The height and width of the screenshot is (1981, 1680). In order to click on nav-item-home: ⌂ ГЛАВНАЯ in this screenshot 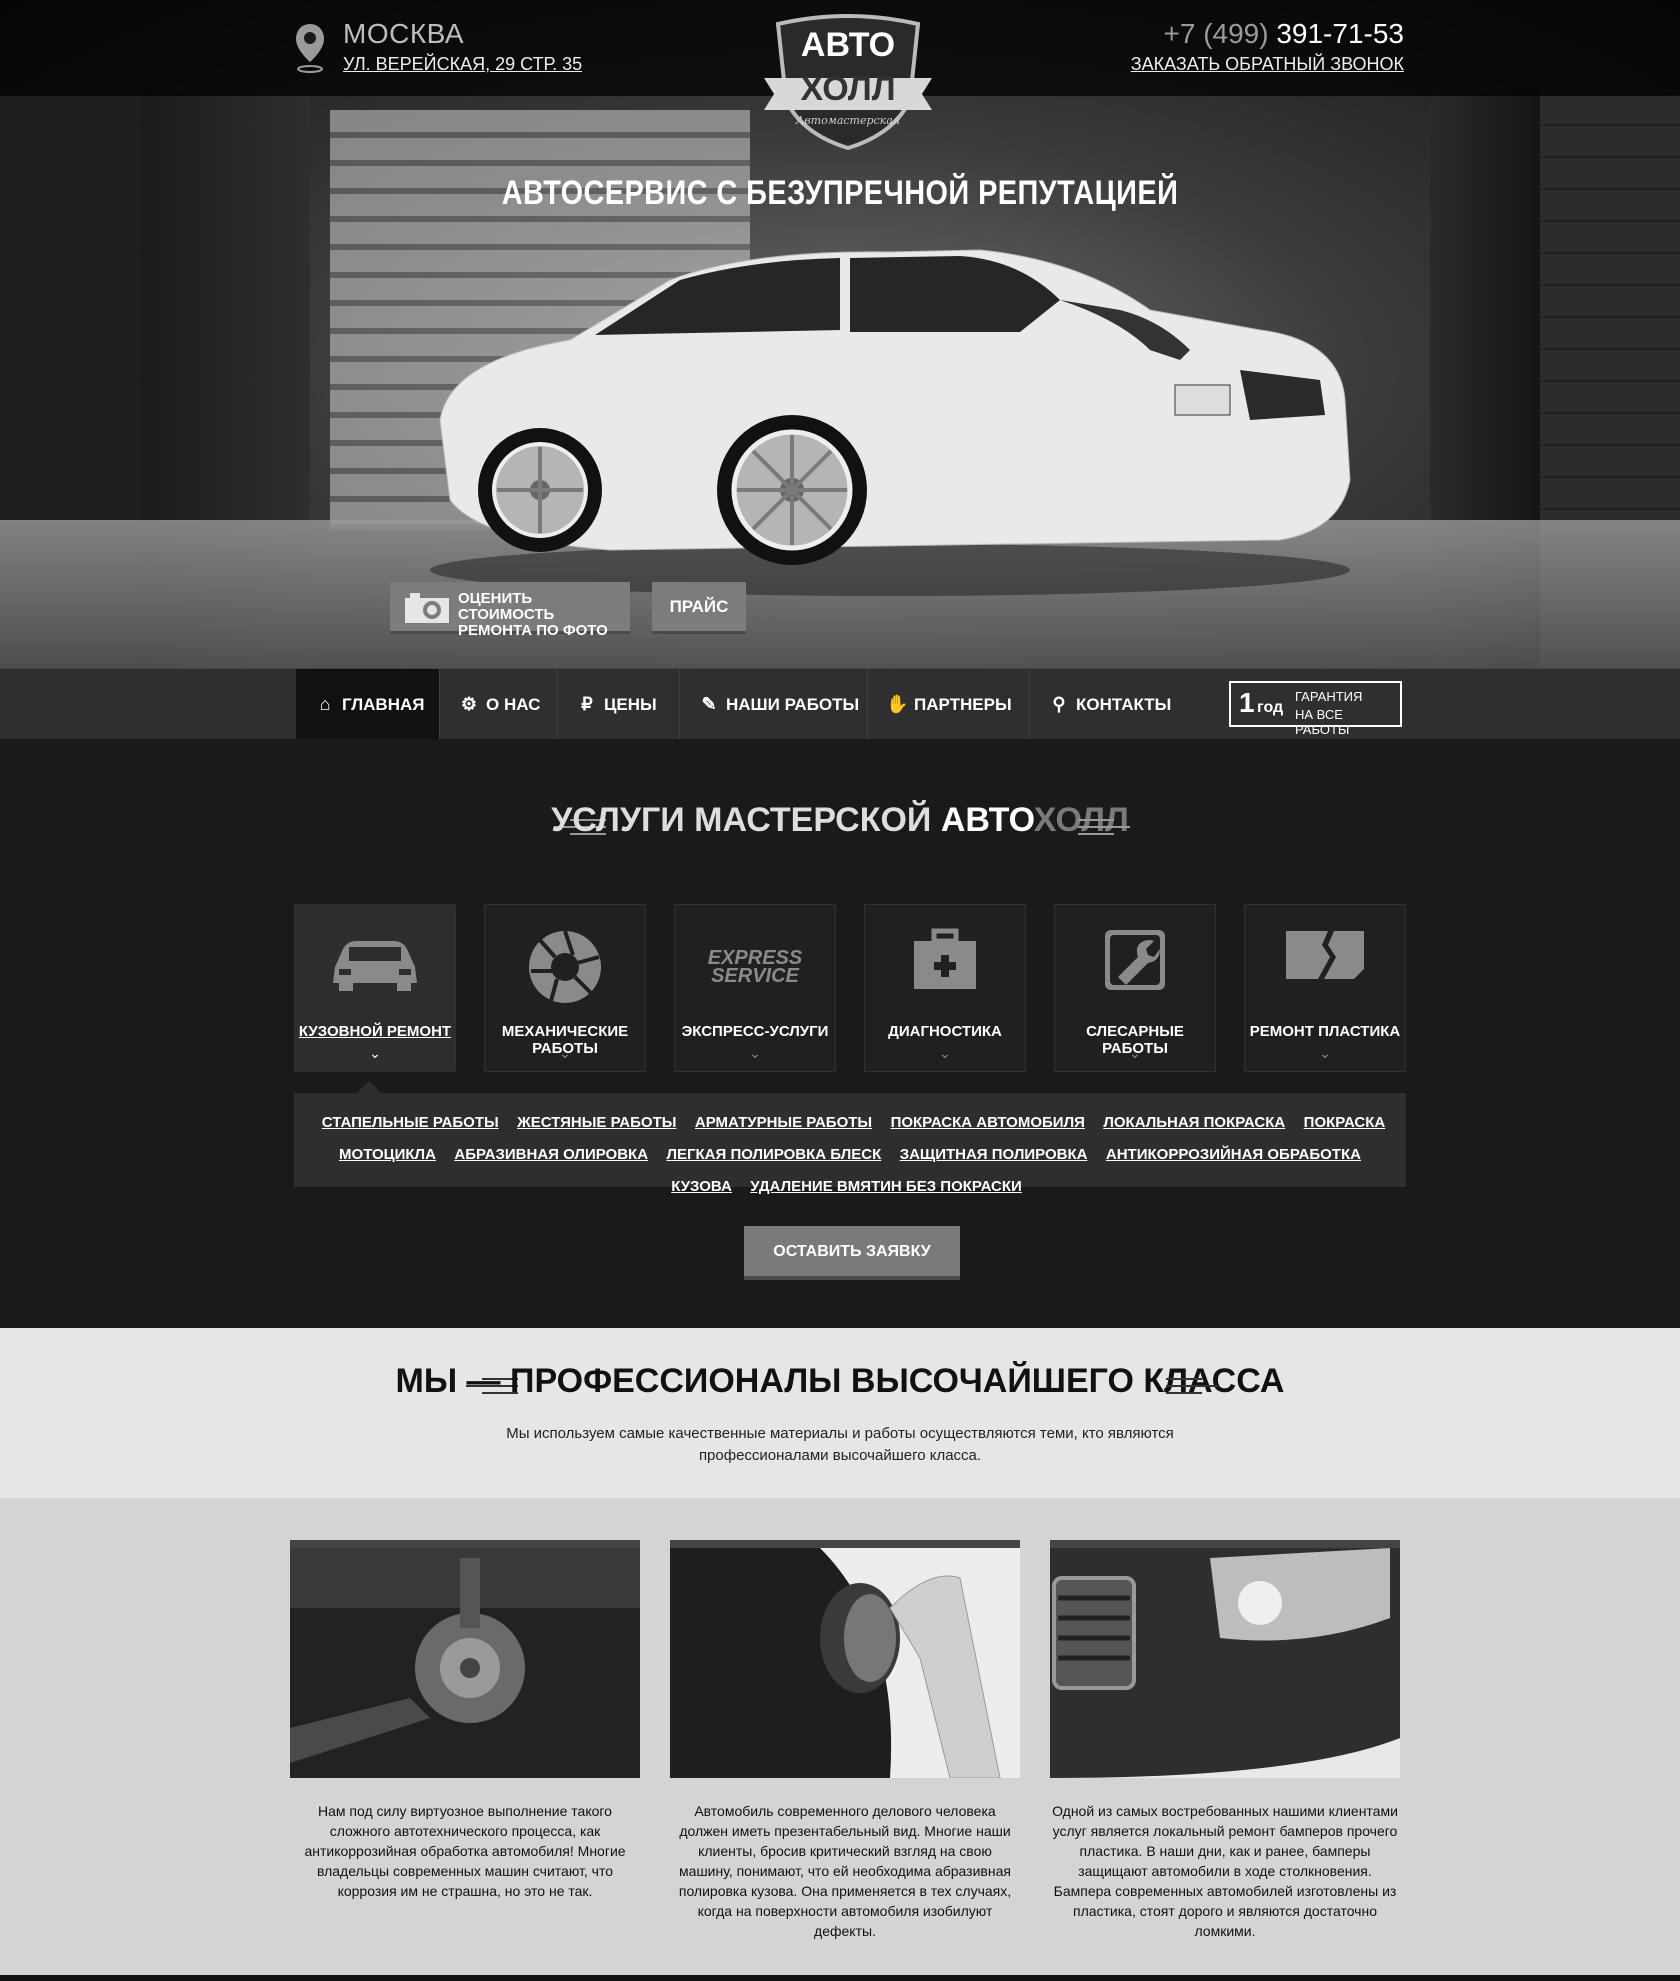, I will do `click(368, 704)`.